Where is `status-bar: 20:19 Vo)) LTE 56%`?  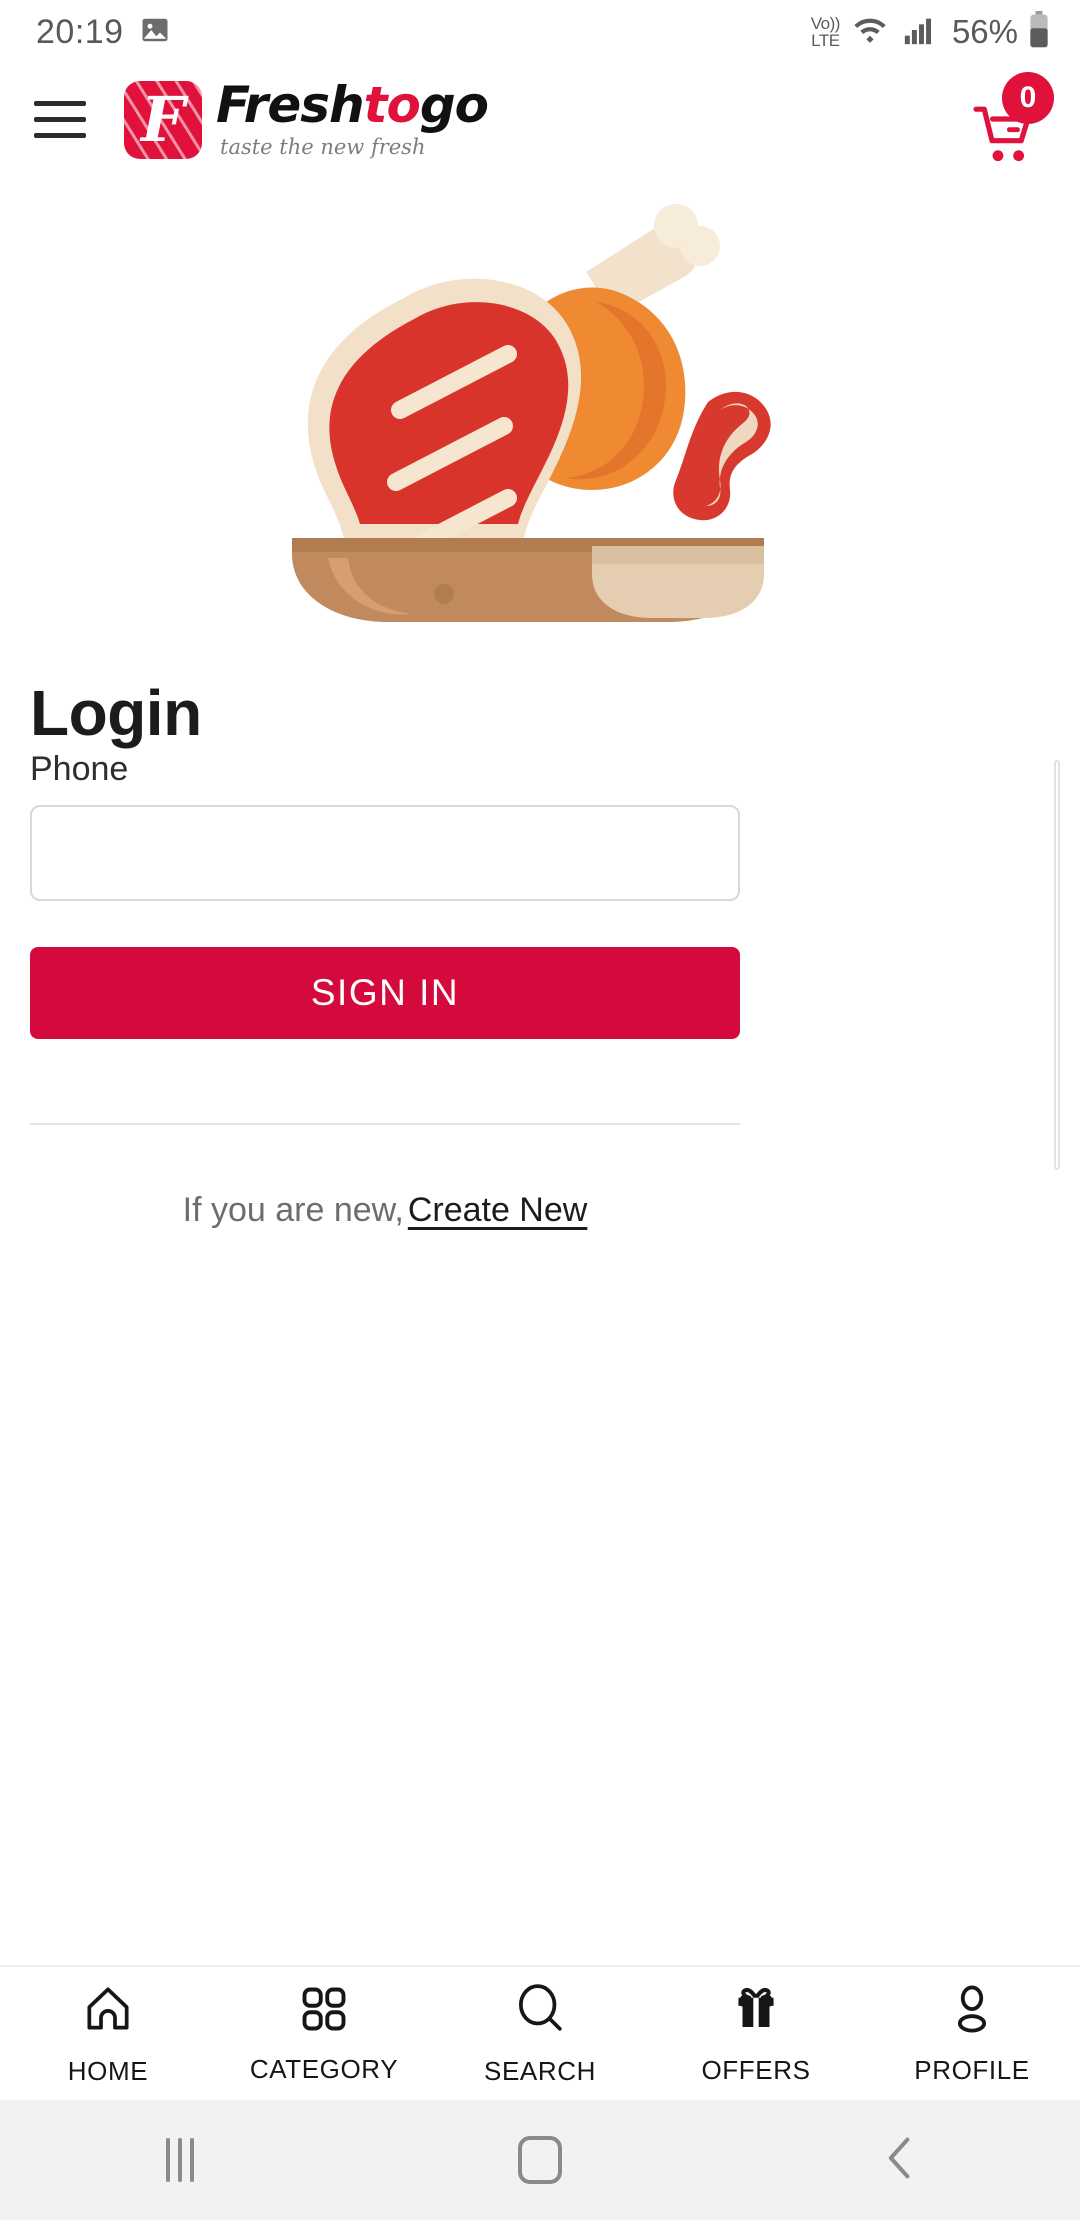 status-bar: 20:19 Vo)) LTE 56% is located at coordinates (540, 32).